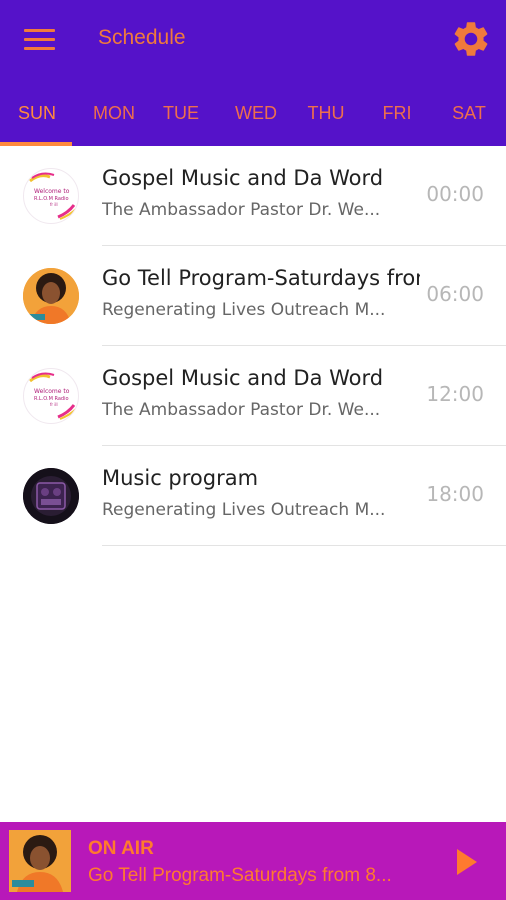 The image size is (506, 900). Describe the element at coordinates (455, 394) in the screenshot. I see `program-time: 12:00` at that location.